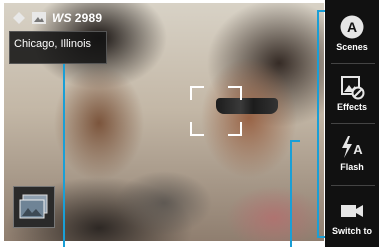  Describe the element at coordinates (295, 141) in the screenshot. I see `callout-cap-thumbnail` at that location.